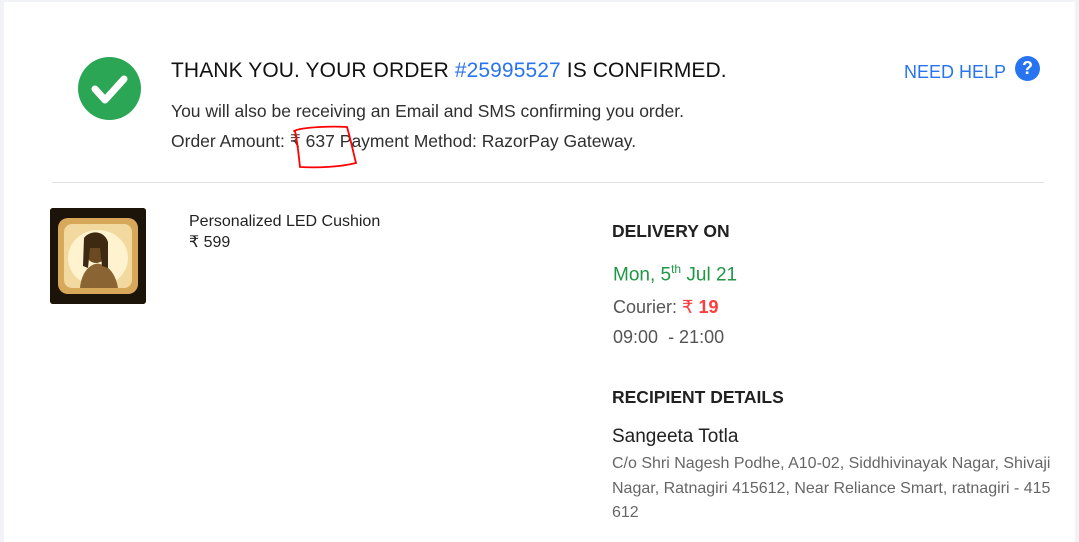 This screenshot has height=542, width=1079. I want to click on recipient-name: Sangeeta Totla, so click(675, 436).